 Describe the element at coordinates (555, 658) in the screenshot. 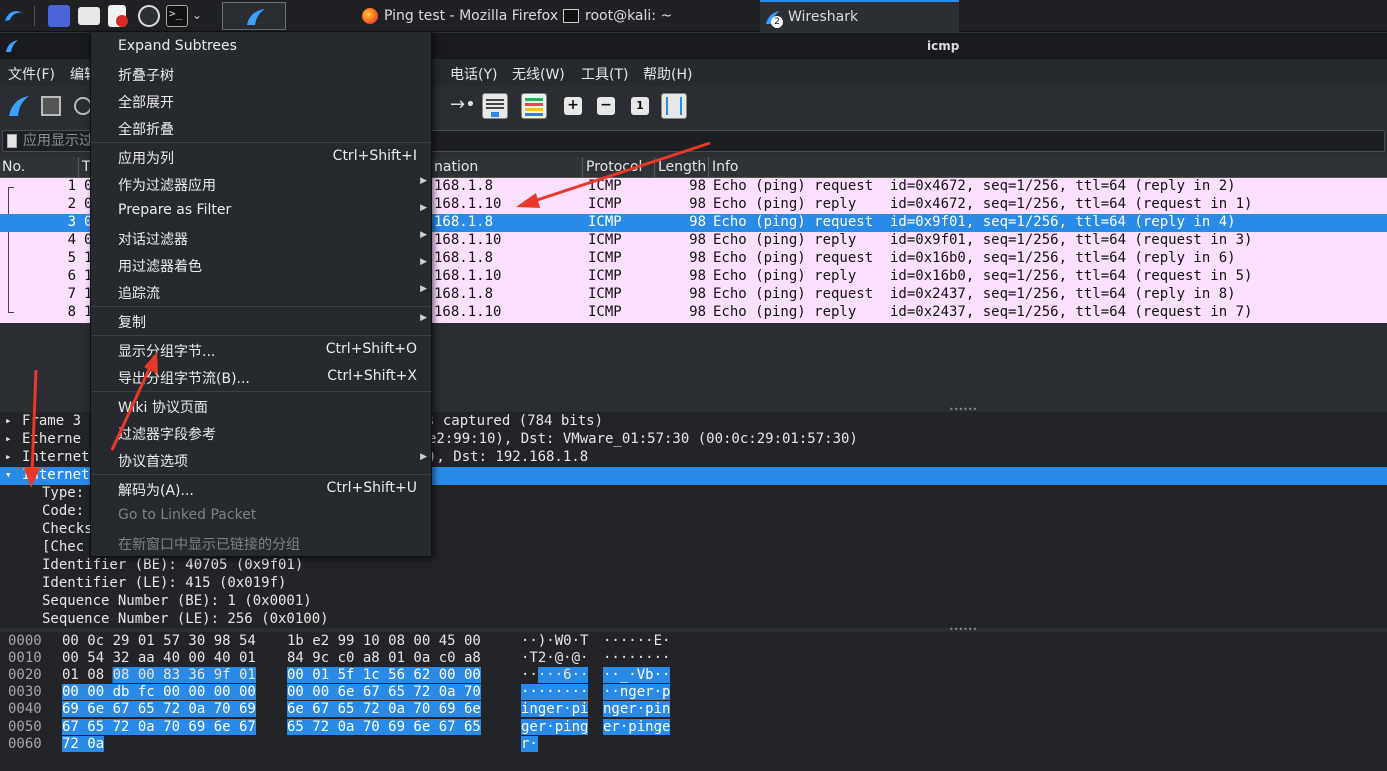

I see `ascii-bytes: ·T2·@·@·` at that location.